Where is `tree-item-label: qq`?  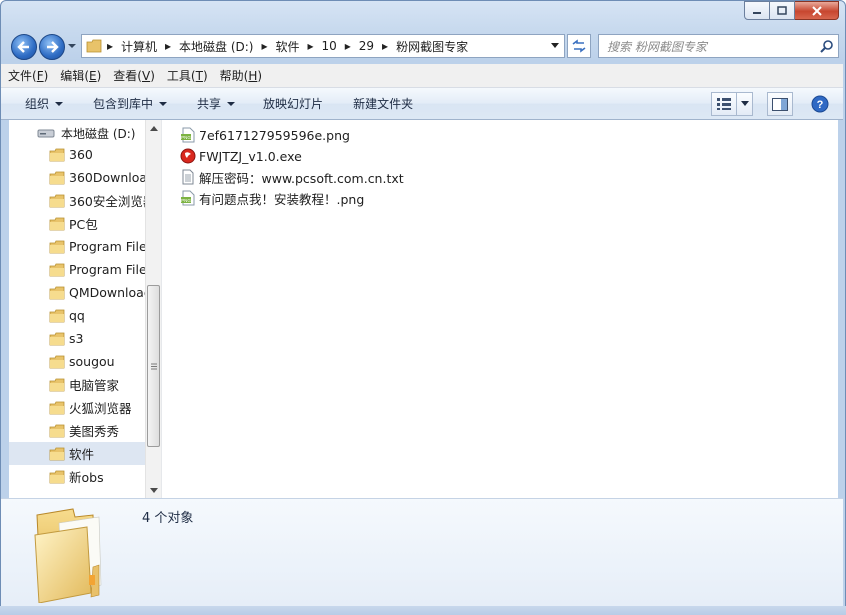 tree-item-label: qq is located at coordinates (77, 315).